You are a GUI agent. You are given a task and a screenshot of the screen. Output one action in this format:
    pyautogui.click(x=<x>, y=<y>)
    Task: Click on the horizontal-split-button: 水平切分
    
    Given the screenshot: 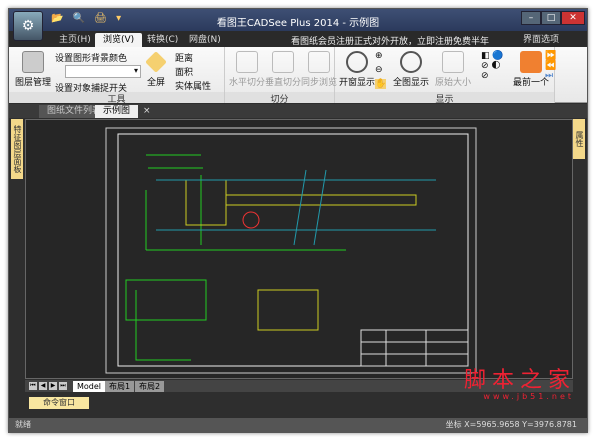 What is the action you would take?
    pyautogui.click(x=247, y=69)
    